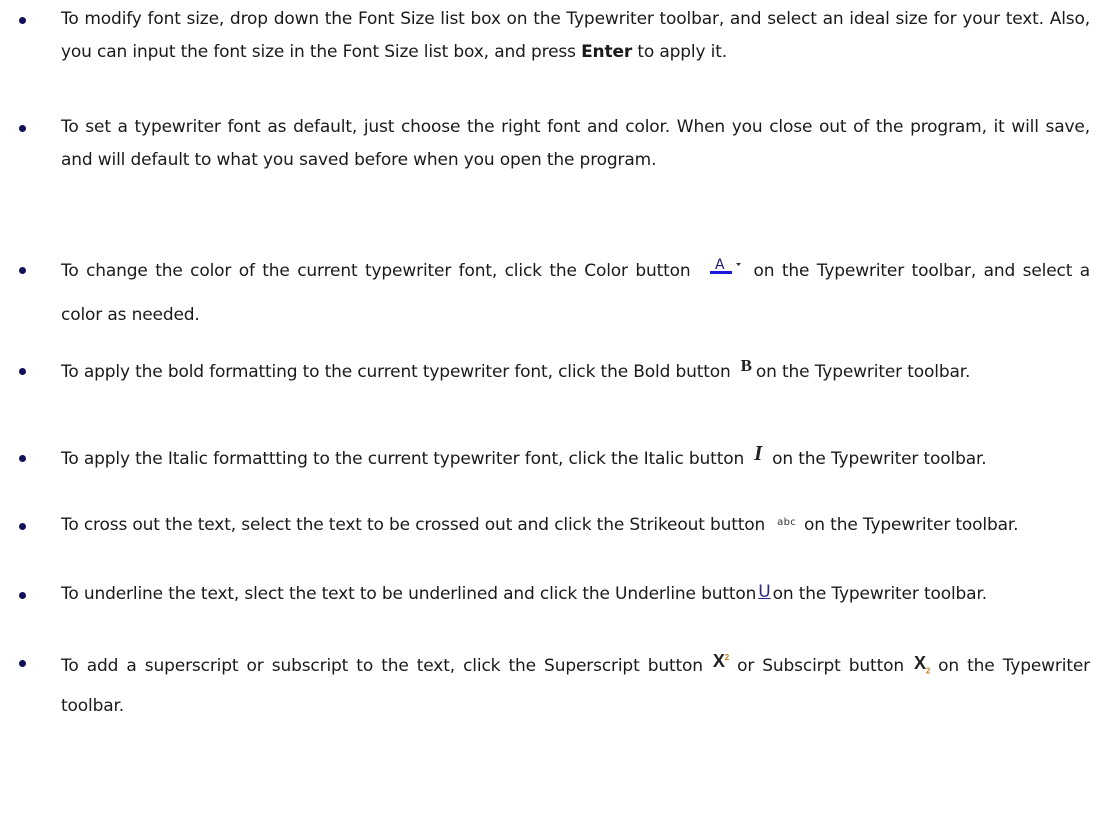  I want to click on text-segment: or Subscirpt button, so click(820, 666).